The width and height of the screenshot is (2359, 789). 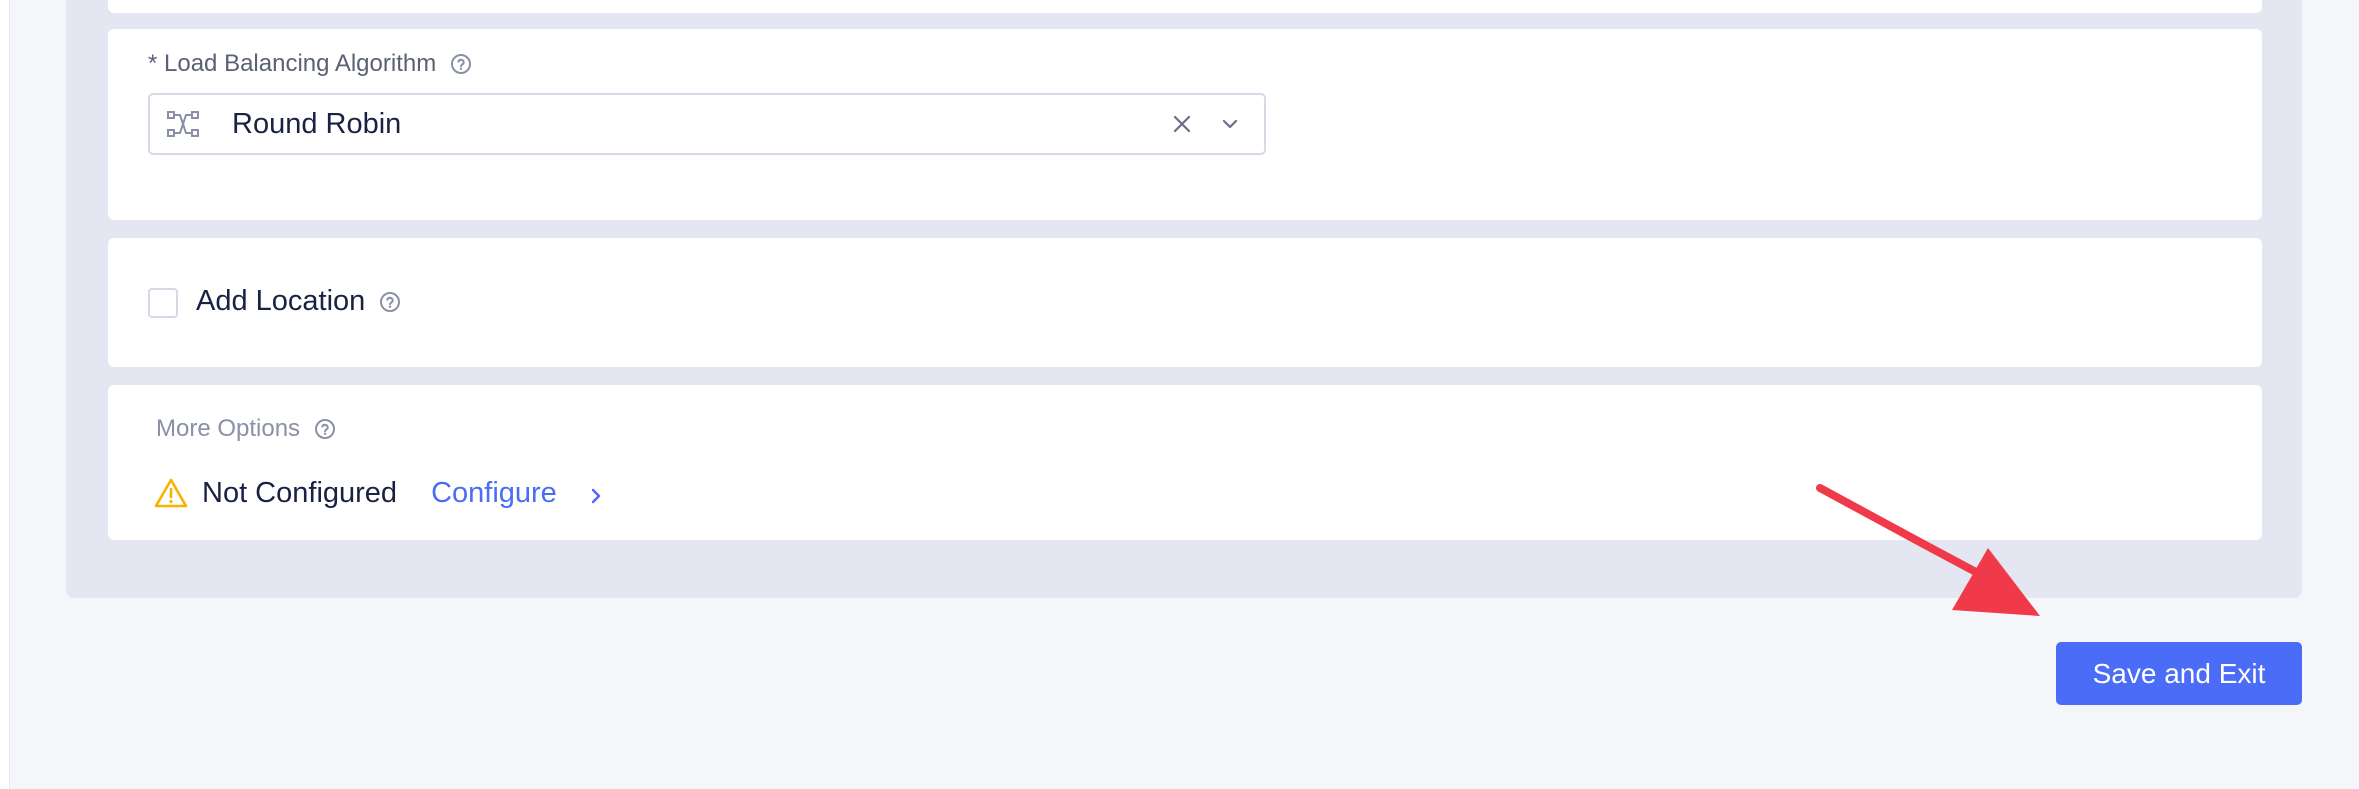 What do you see at coordinates (300, 492) in the screenshot?
I see `not-configured-status: Not Configured` at bounding box center [300, 492].